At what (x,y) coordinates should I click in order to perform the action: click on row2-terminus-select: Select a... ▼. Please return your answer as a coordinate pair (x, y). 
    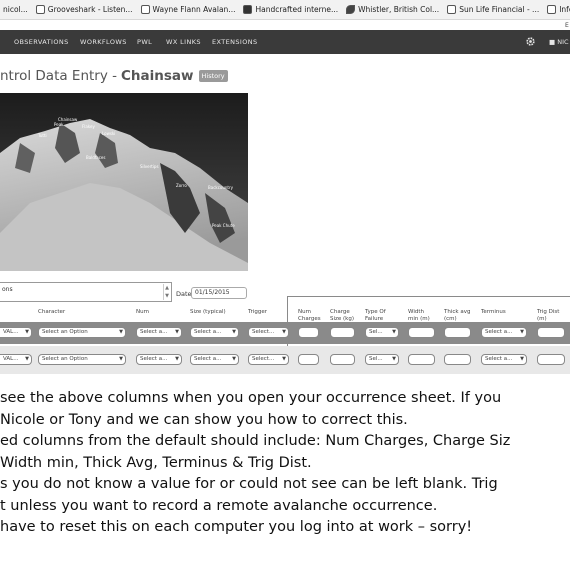
    Looking at the image, I should click on (504, 359).